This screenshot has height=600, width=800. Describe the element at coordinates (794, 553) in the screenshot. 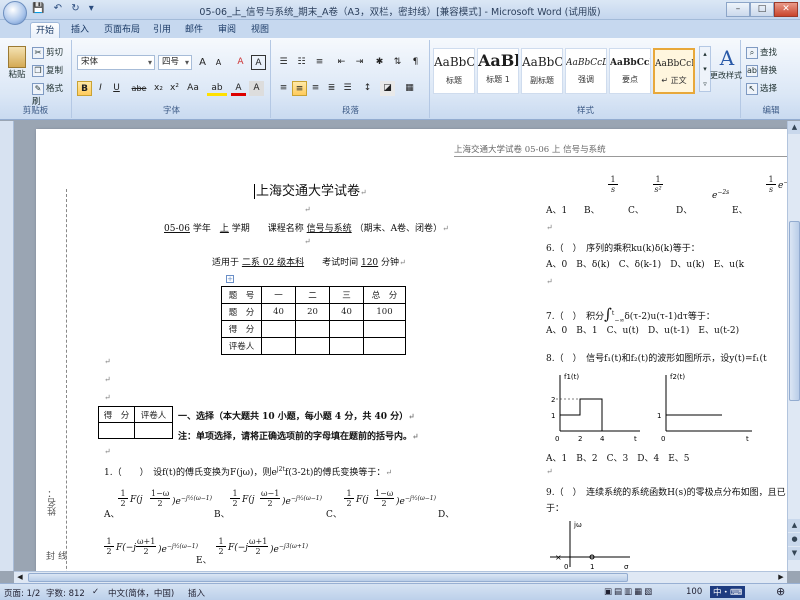

I see `scroll-down-page-icon: ▼` at that location.